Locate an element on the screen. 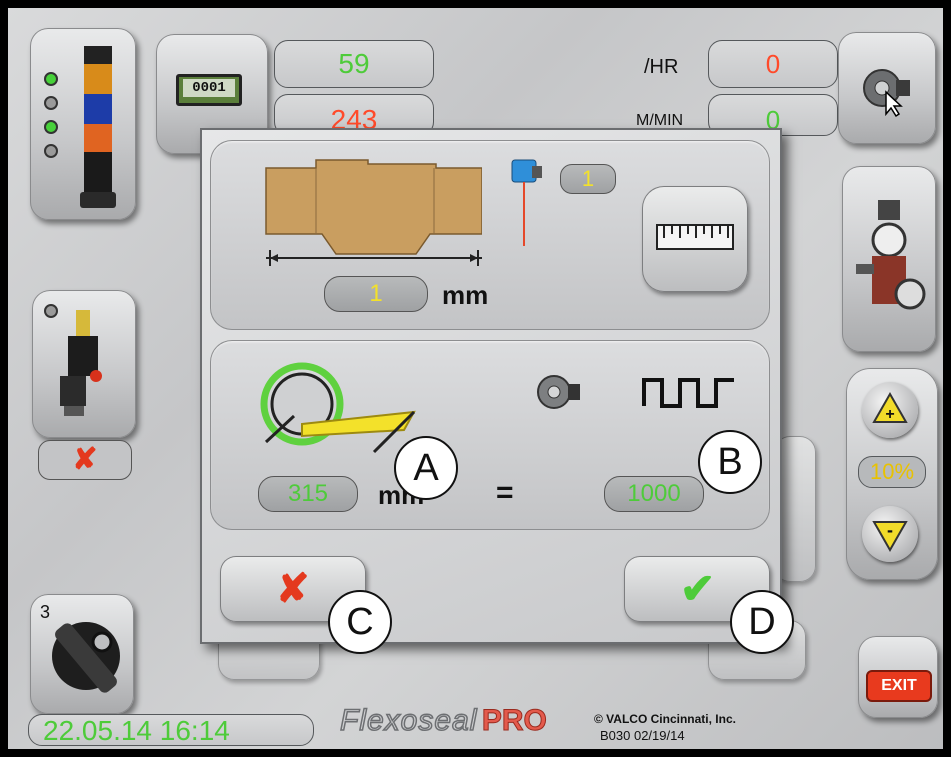 The image size is (951, 757). speed-adjust-panel: + 10% - is located at coordinates (892, 474).